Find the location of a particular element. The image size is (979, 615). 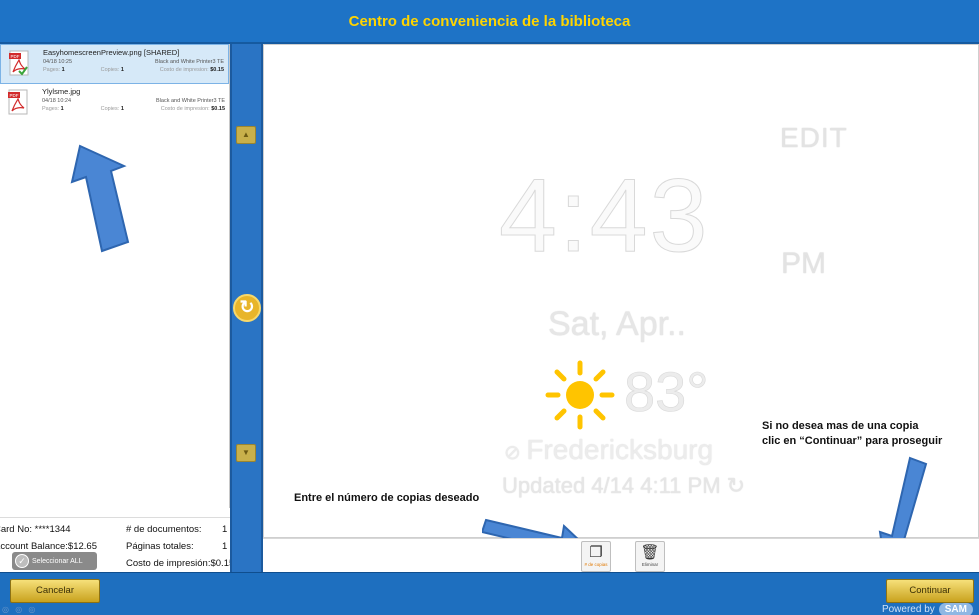

powered-by-label: Powered by is located at coordinates (908, 609).